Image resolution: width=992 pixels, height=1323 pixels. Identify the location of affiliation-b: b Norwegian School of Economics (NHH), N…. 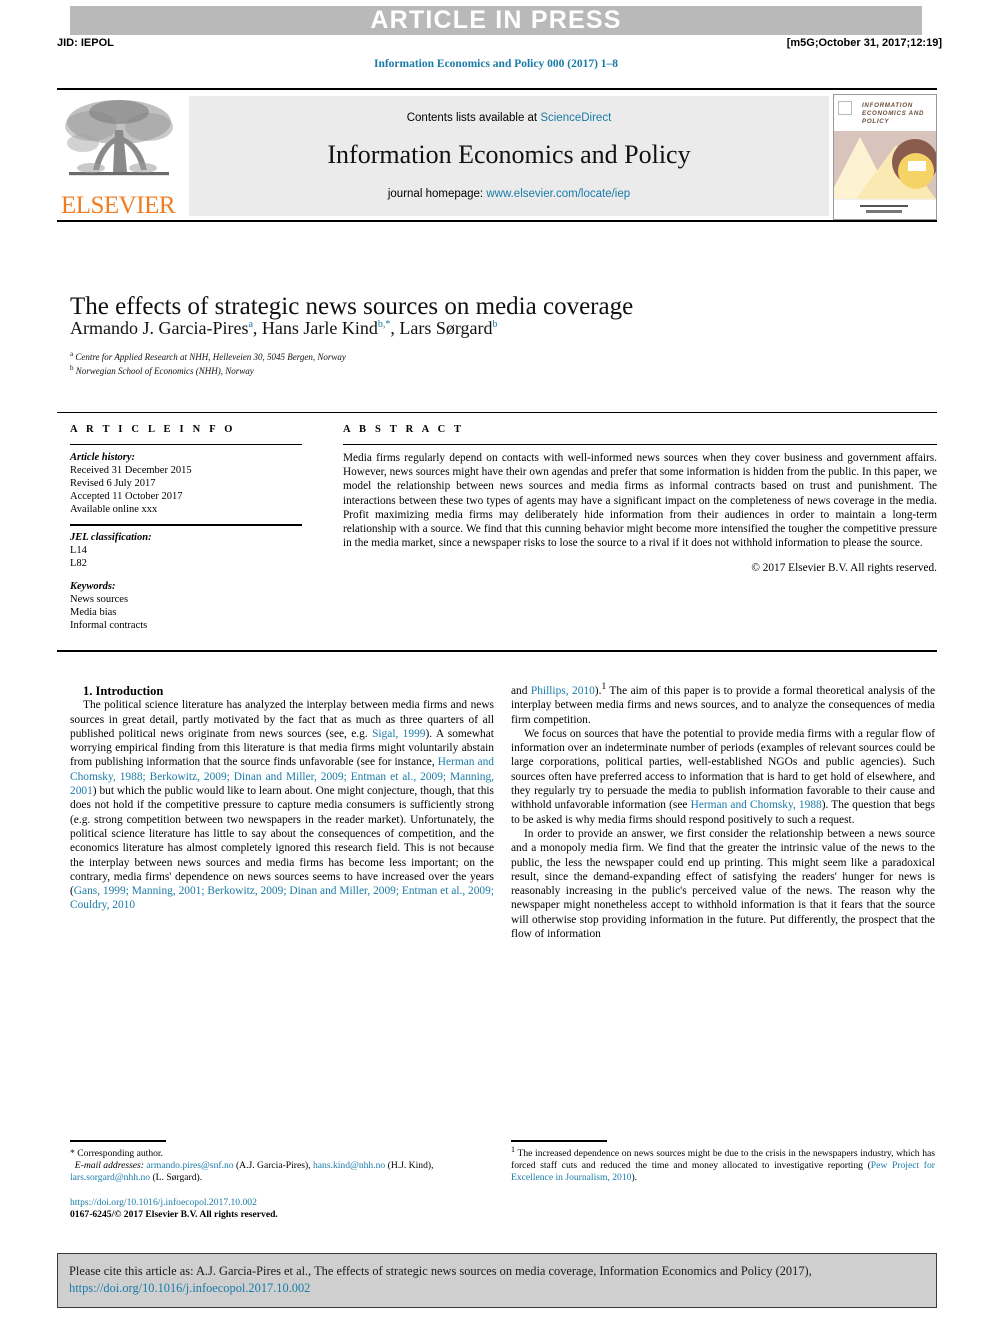
(162, 370).